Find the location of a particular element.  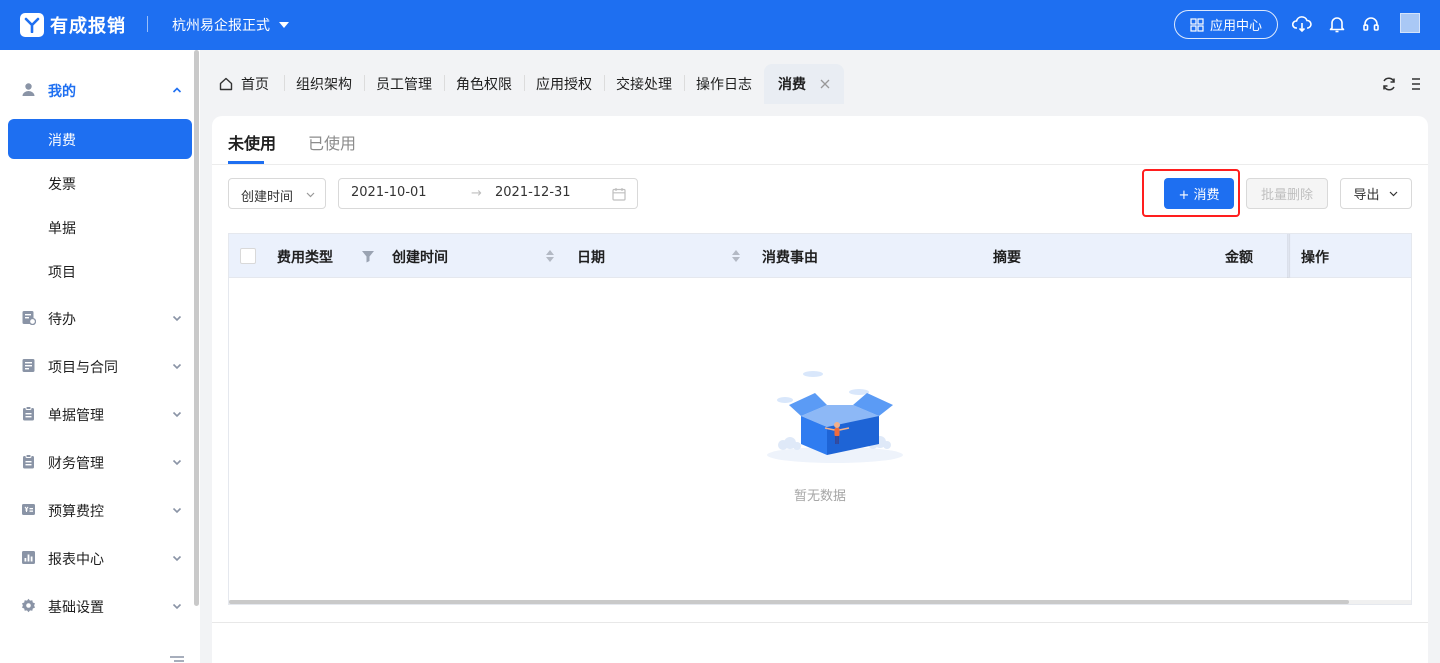

contract-icon is located at coordinates (28, 365).